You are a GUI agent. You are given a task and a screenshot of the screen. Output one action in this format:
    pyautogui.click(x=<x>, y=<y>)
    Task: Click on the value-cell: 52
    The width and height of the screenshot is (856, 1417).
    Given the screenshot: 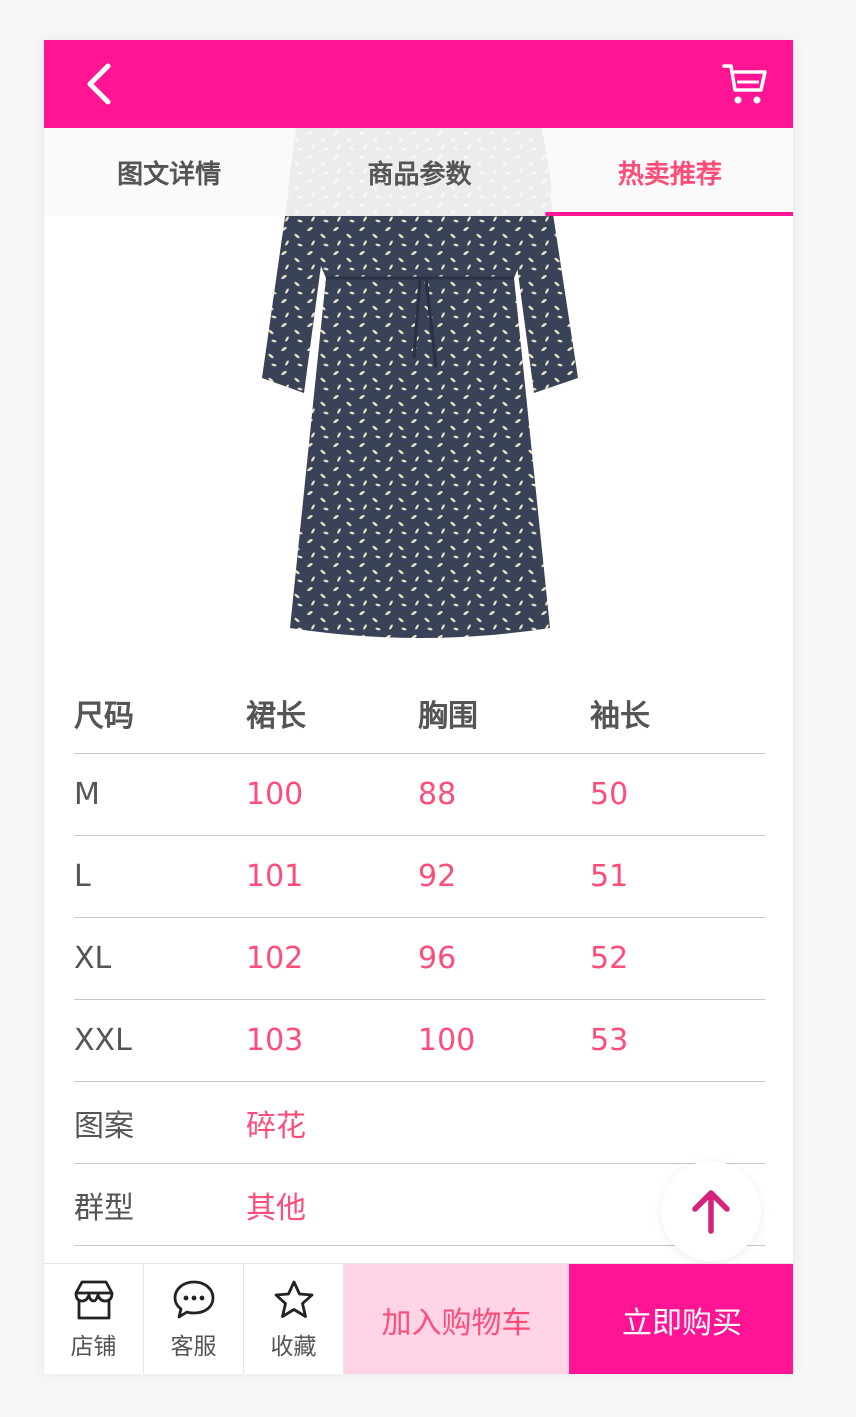 What is the action you would take?
    pyautogui.click(x=609, y=958)
    